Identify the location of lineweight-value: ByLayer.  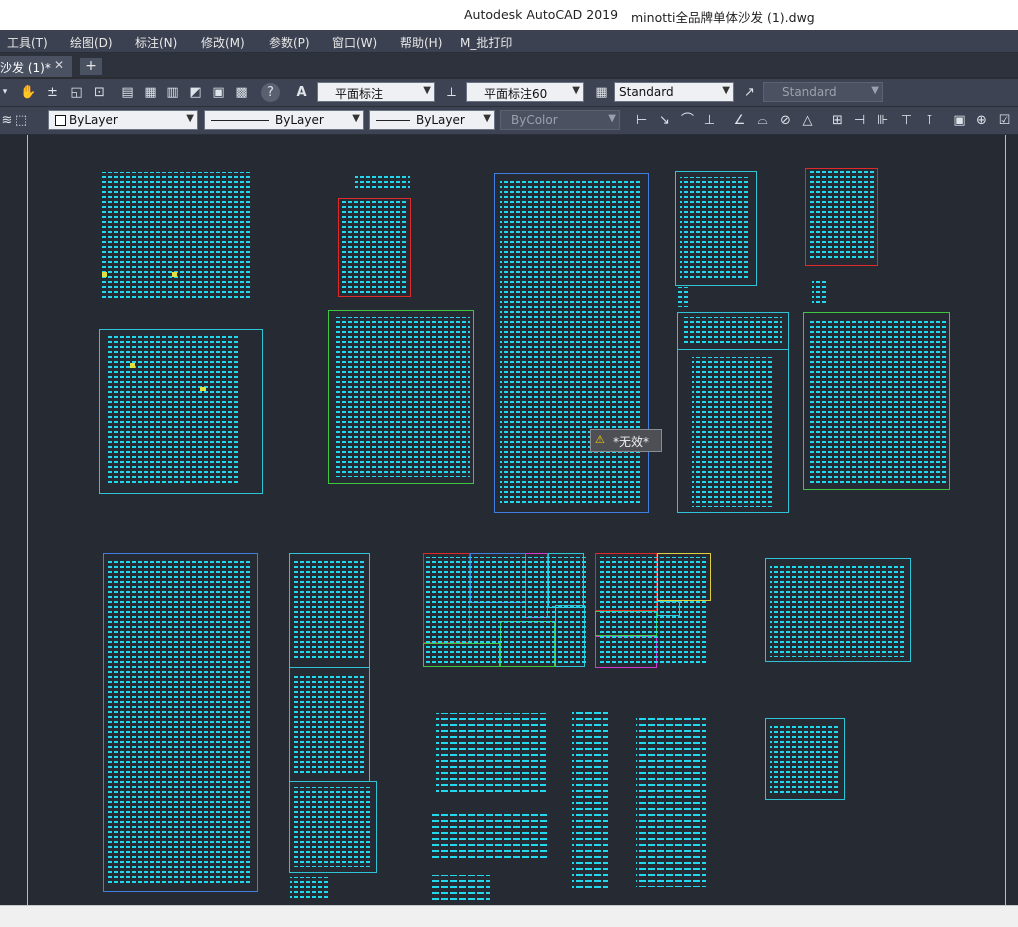
(440, 120).